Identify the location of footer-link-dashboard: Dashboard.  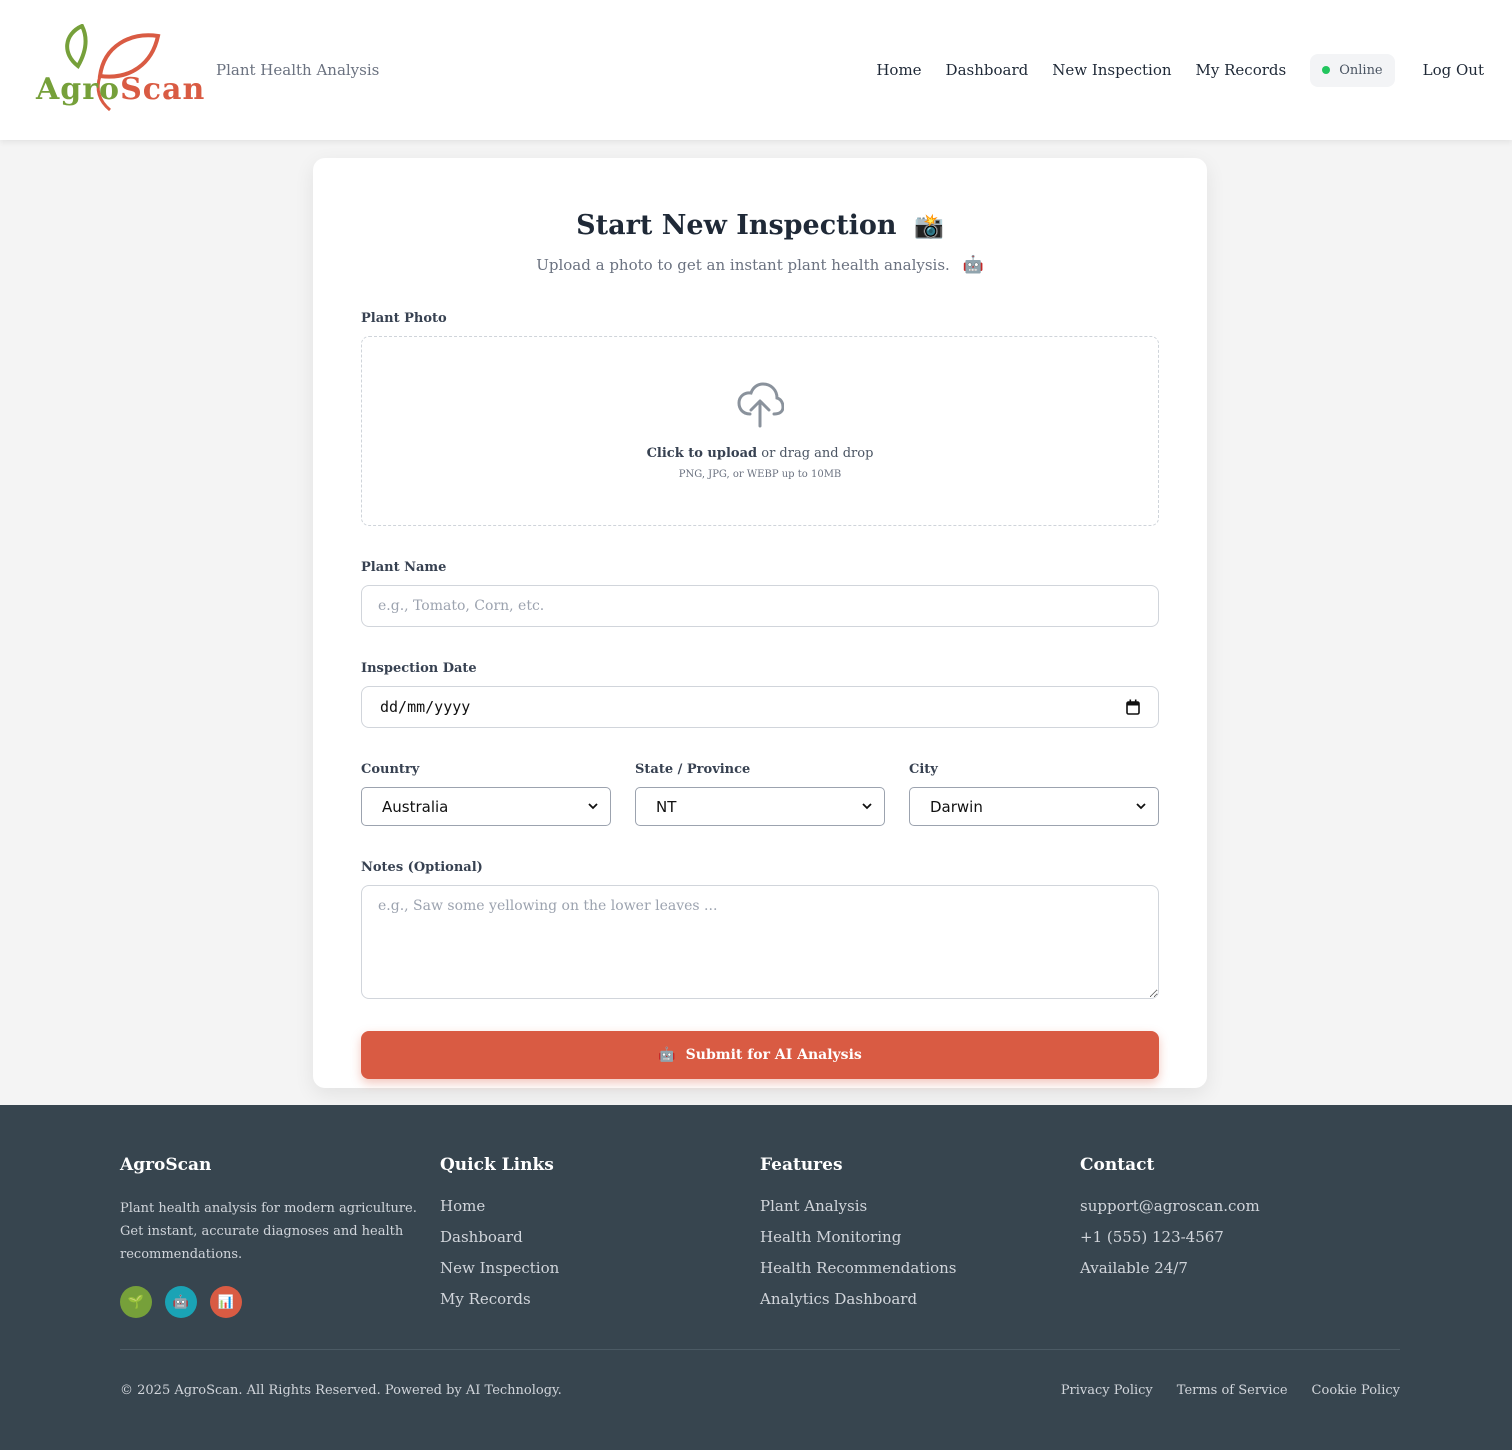
(600, 1237).